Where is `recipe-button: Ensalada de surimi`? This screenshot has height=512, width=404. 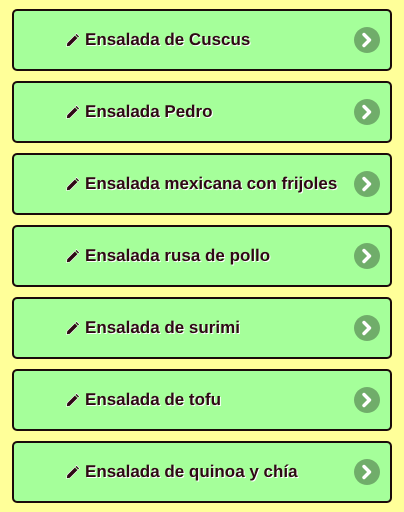
recipe-button: Ensalada de surimi is located at coordinates (202, 328).